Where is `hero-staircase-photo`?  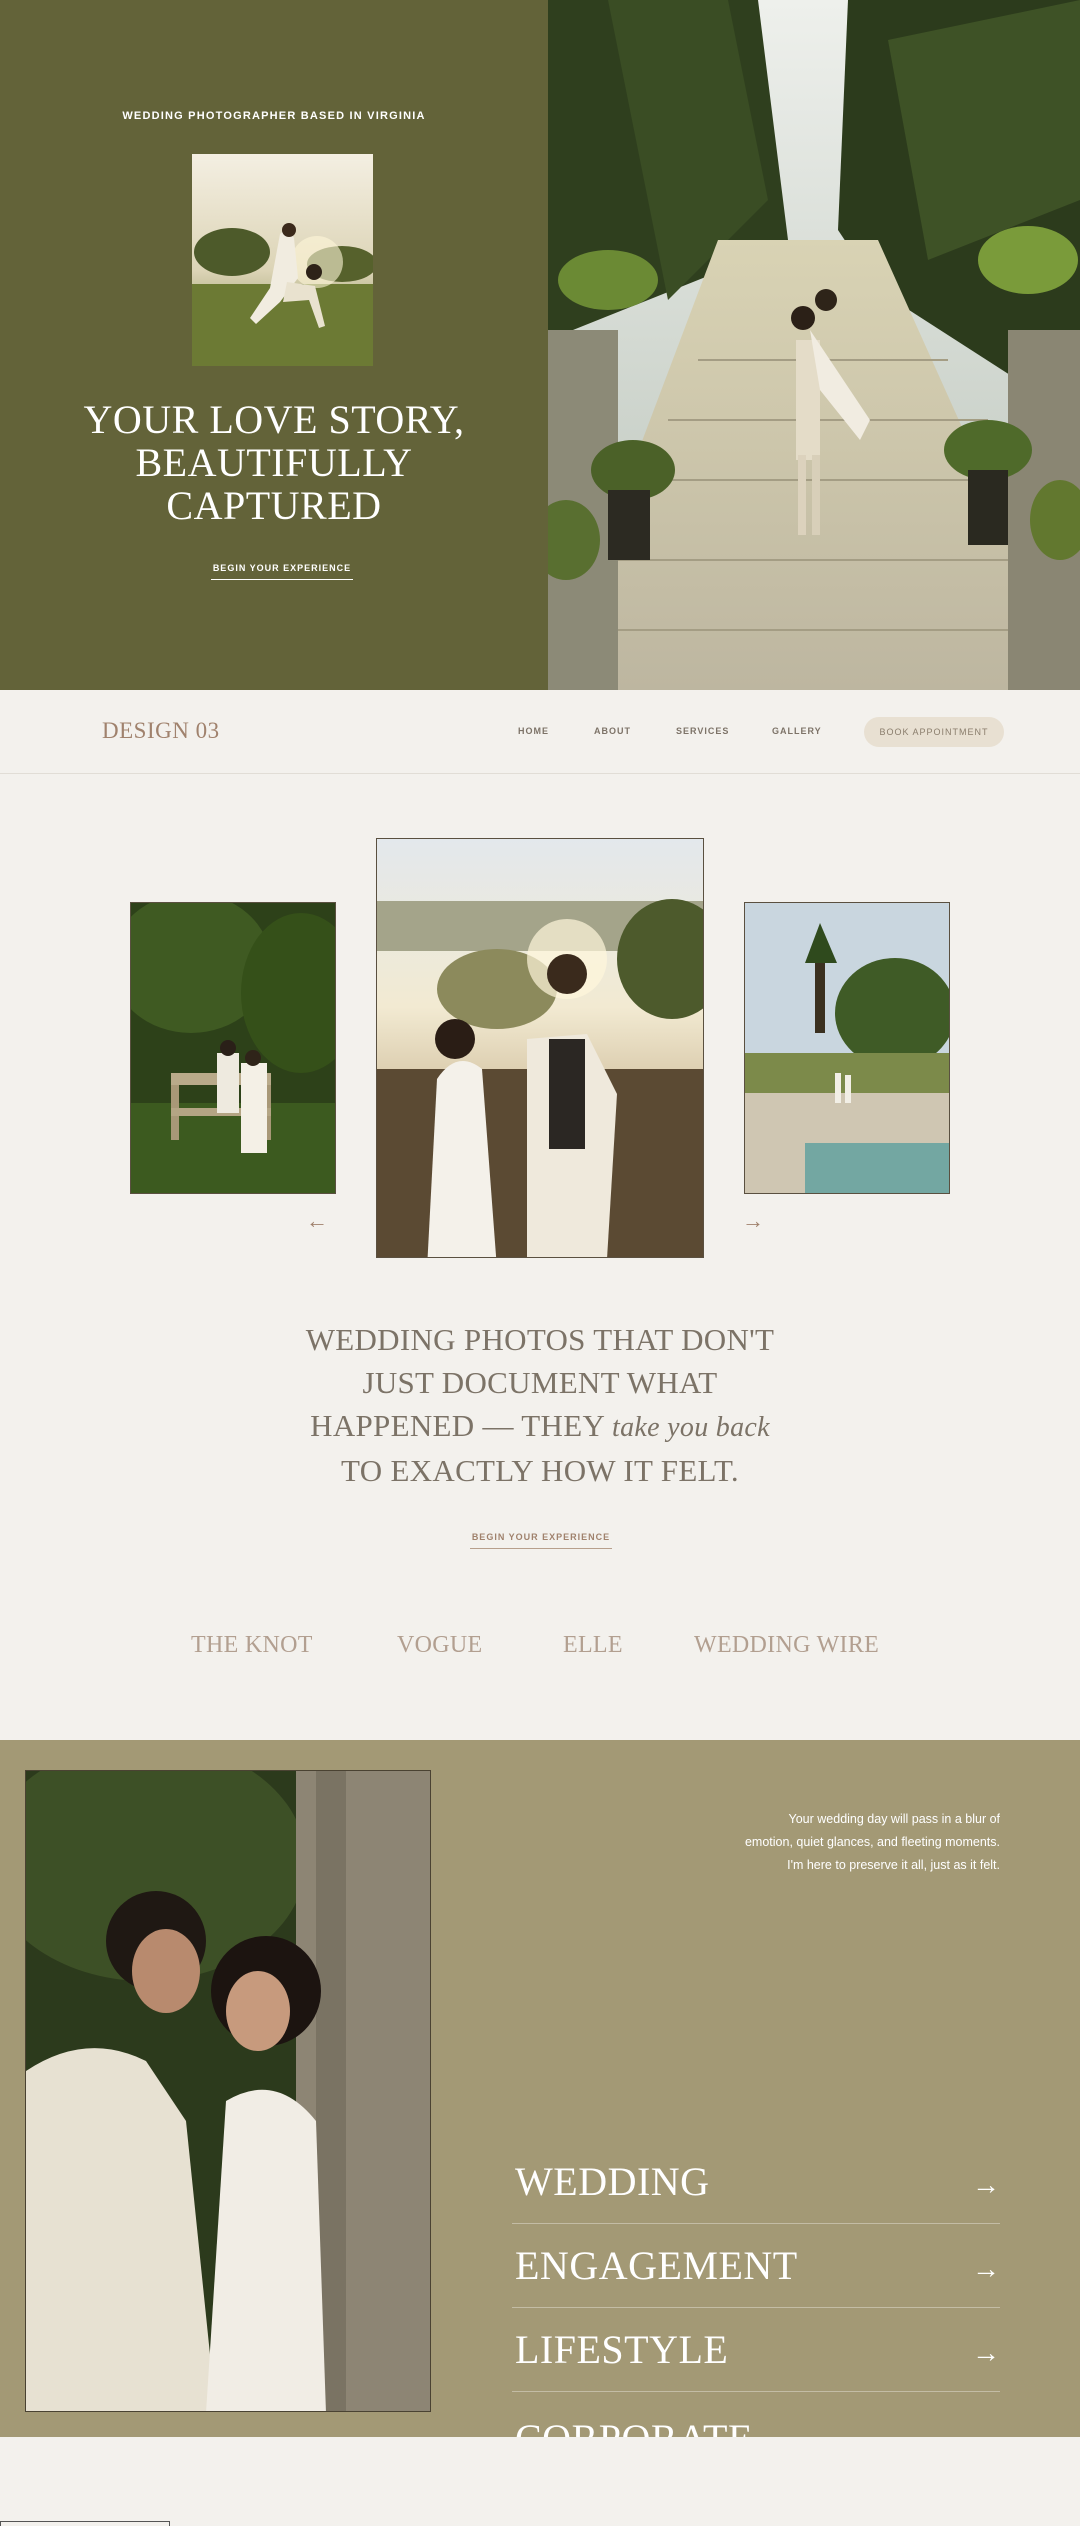
hero-staircase-photo is located at coordinates (814, 345).